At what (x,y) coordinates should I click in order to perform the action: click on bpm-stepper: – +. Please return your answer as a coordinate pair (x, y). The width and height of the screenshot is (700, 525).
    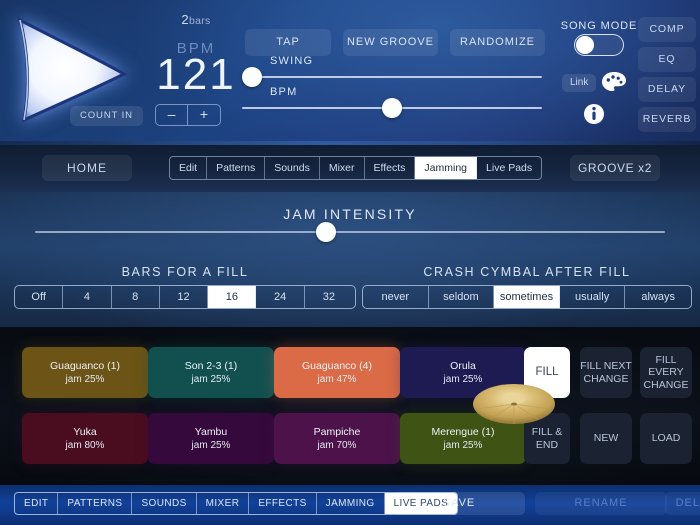
    Looking at the image, I should click on (188, 115).